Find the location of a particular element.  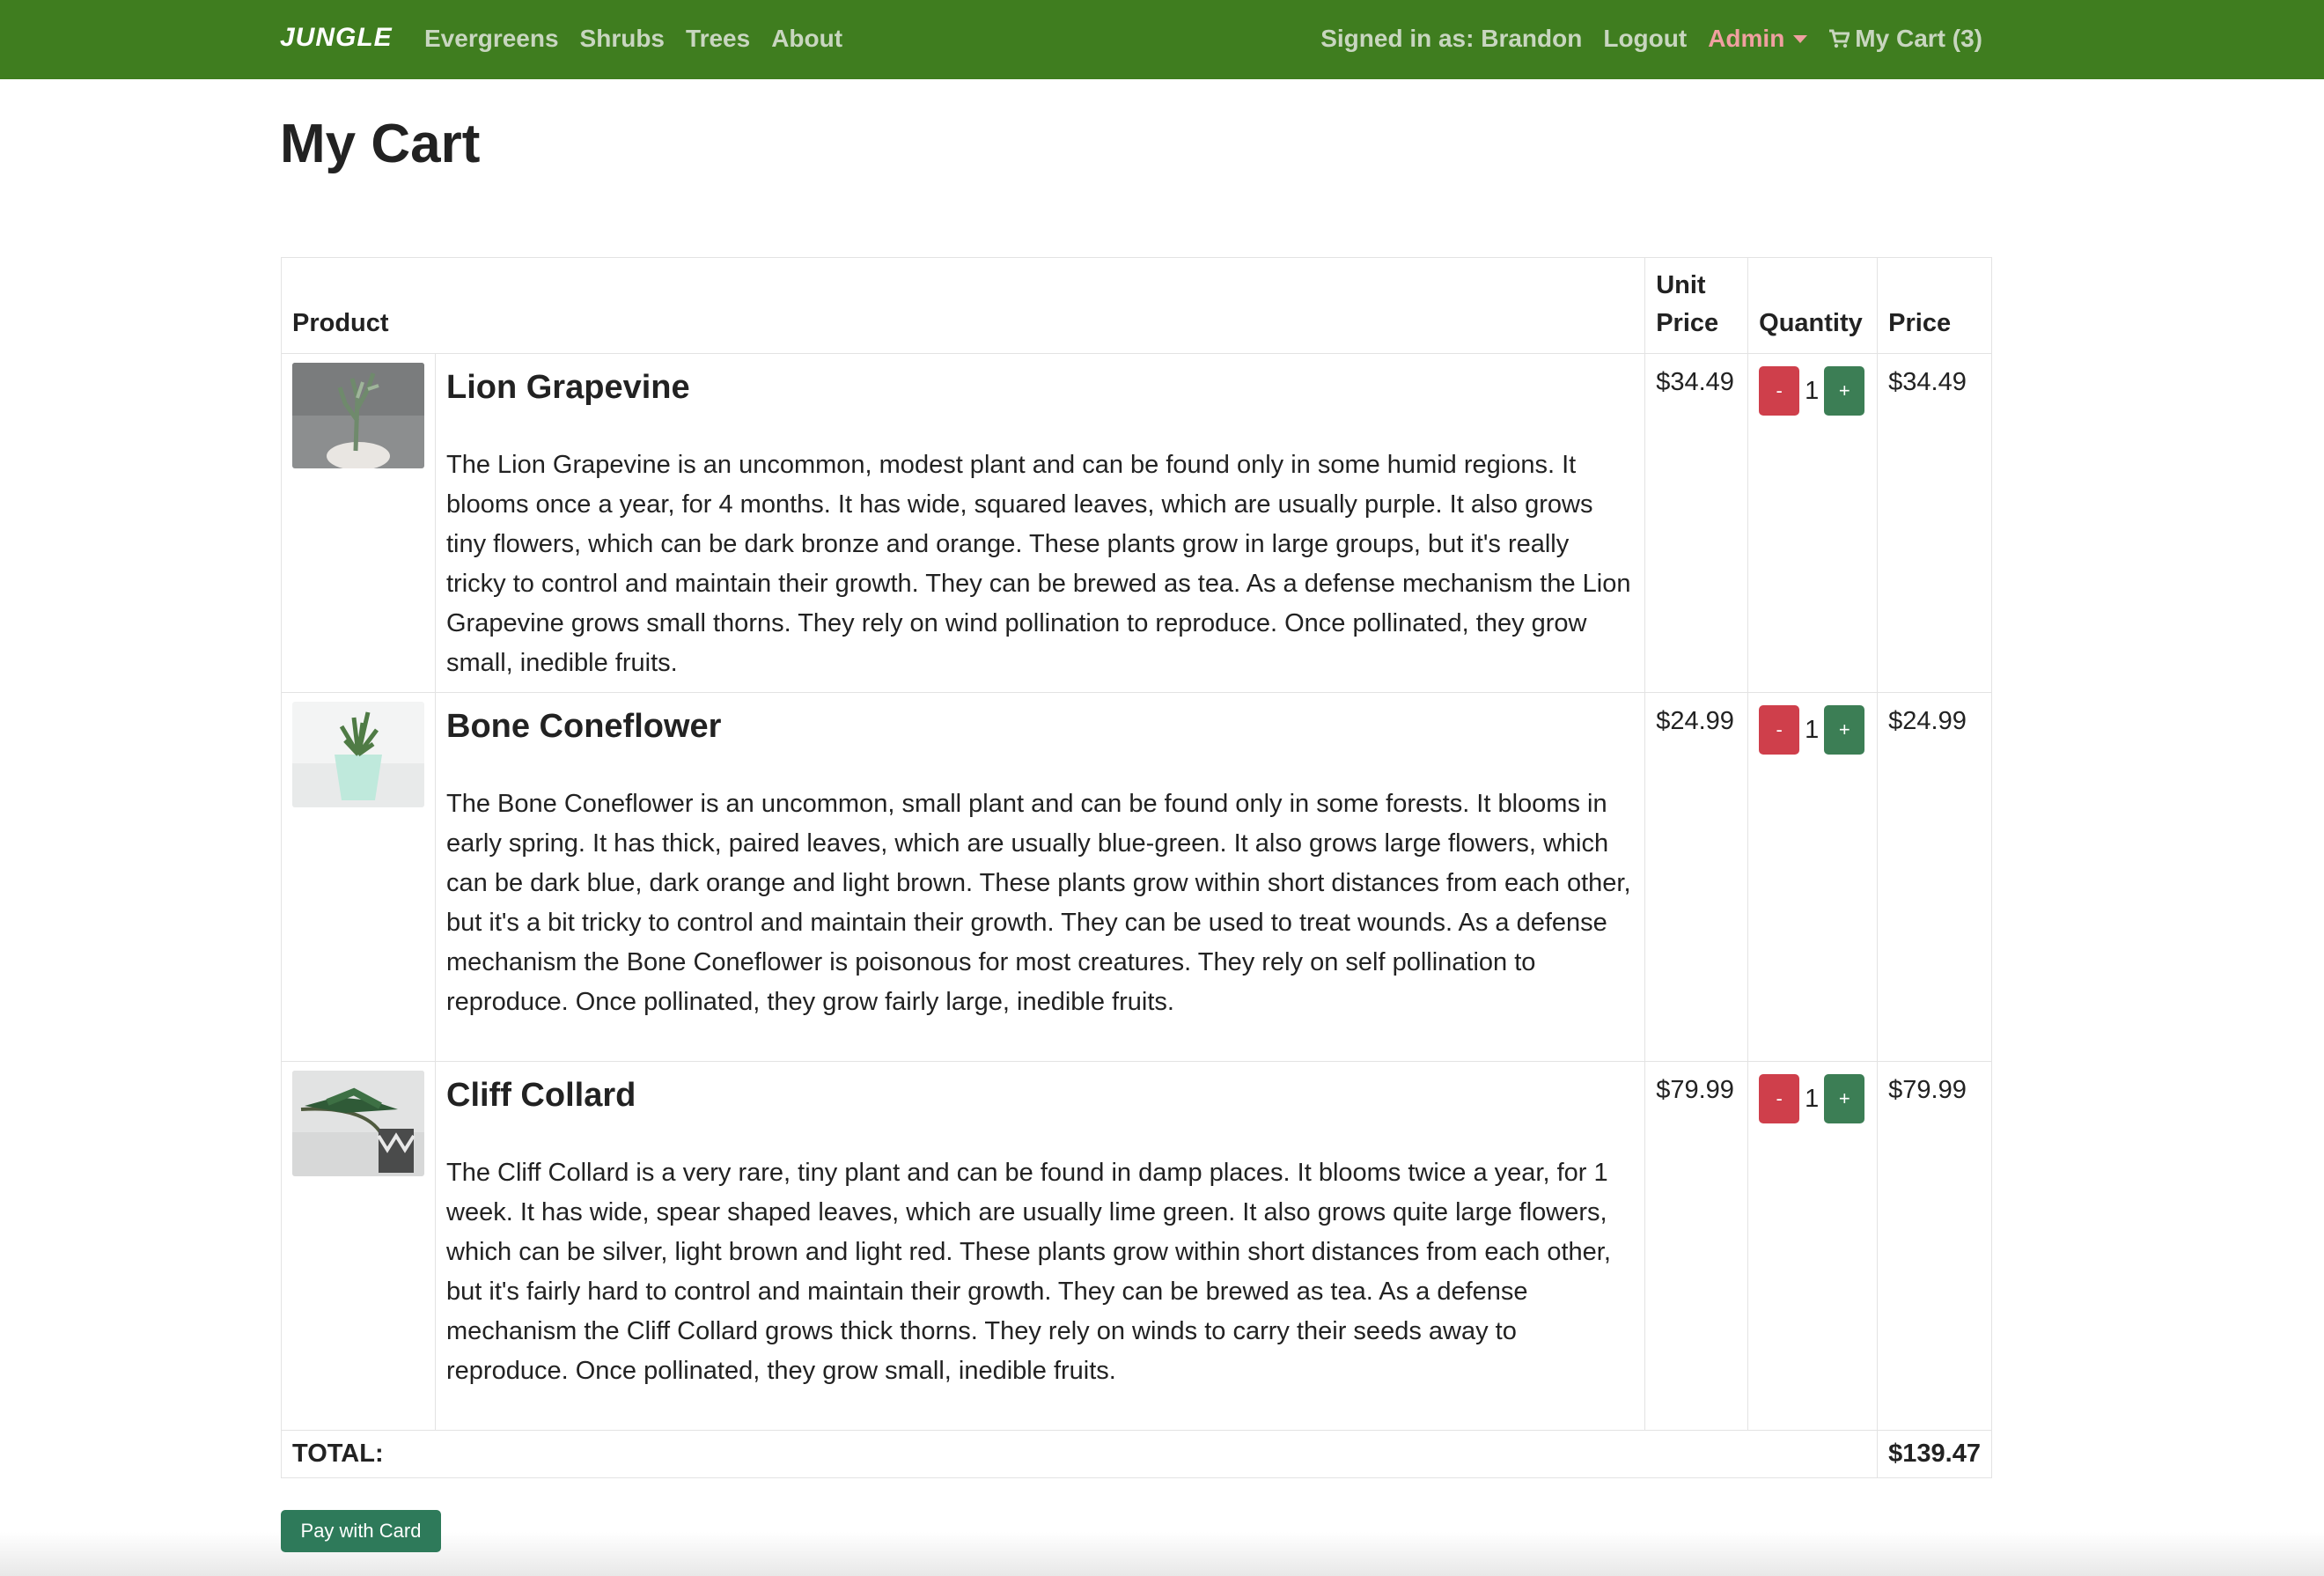

pay-with-card-button: Pay with Card is located at coordinates (361, 1531).